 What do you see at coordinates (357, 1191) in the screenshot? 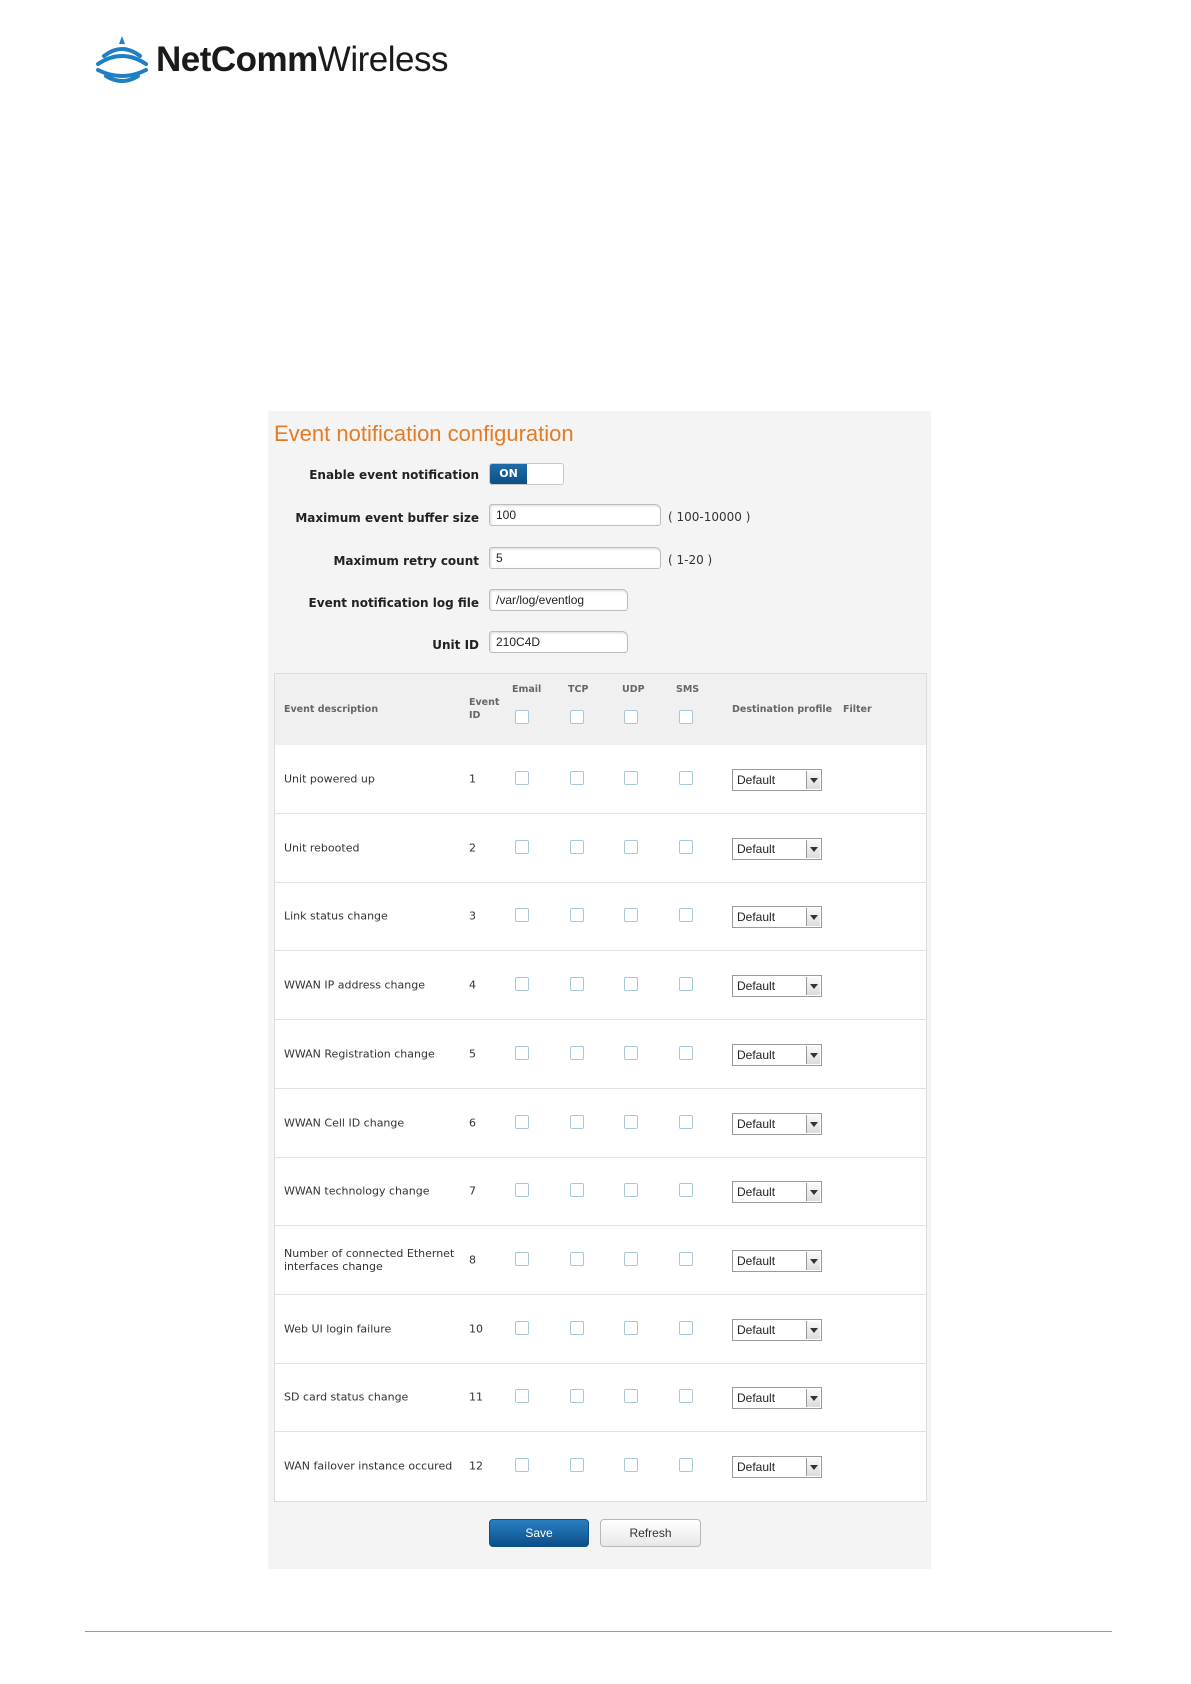
I see `event-description: WWAN technology change` at bounding box center [357, 1191].